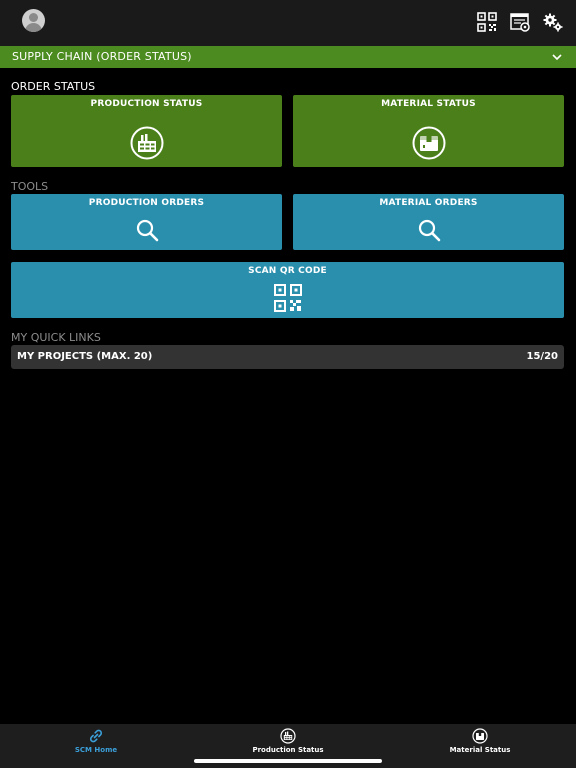  Describe the element at coordinates (520, 22) in the screenshot. I see `settings-panel-icon` at that location.